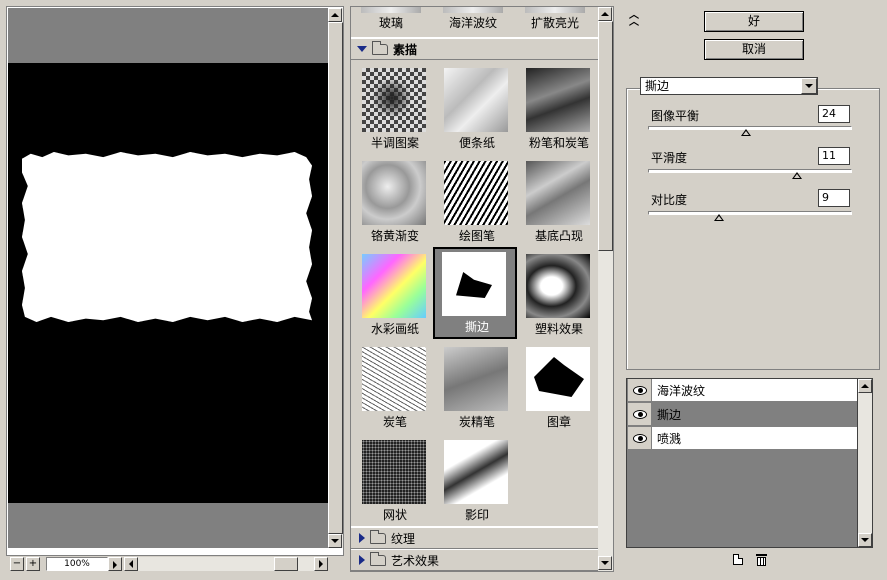  What do you see at coordinates (559, 109) in the screenshot?
I see `filter-thumb-chalk-charcoal: 粉笔和炭笔` at bounding box center [559, 109].